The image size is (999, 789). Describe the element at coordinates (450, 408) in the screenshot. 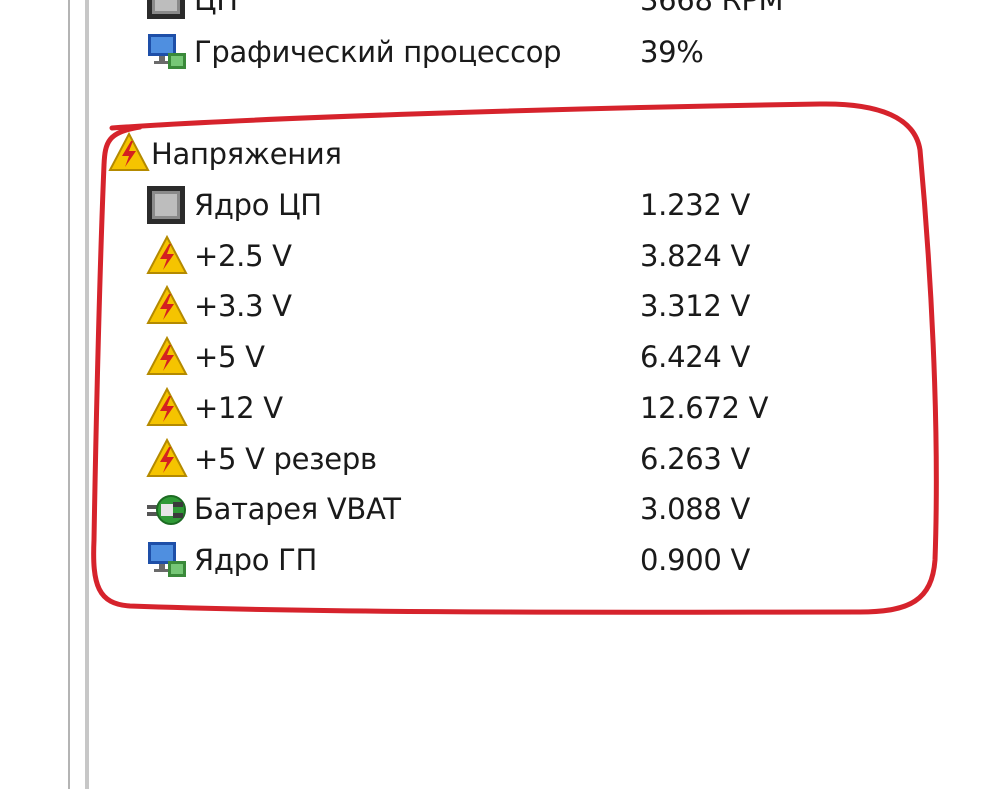

I see `sensor-row-12v: +12 V 12.672 V` at that location.